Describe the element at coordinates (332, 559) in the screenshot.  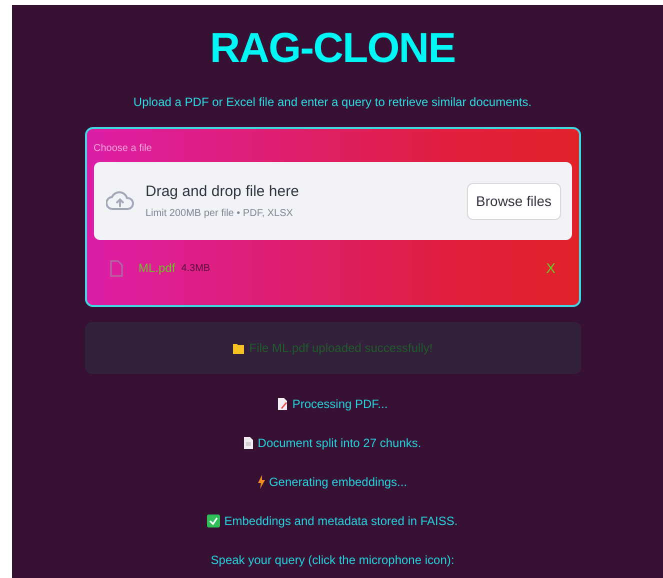
I see `status-message: Speak your query (click the microphone icon):` at that location.